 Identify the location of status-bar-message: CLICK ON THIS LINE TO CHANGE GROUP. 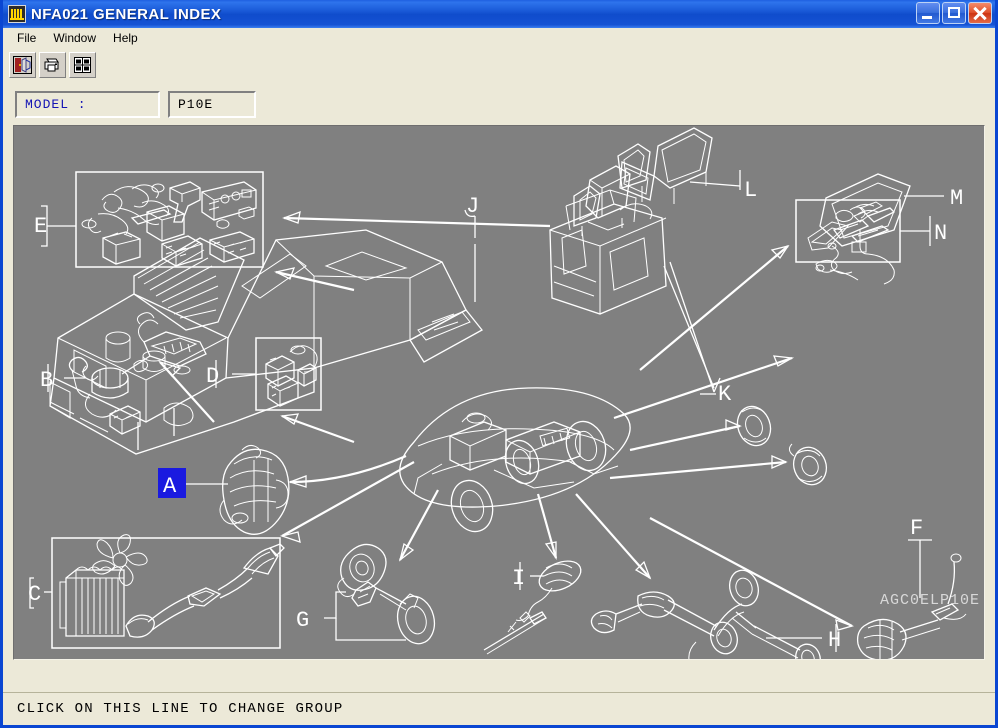
(180, 709).